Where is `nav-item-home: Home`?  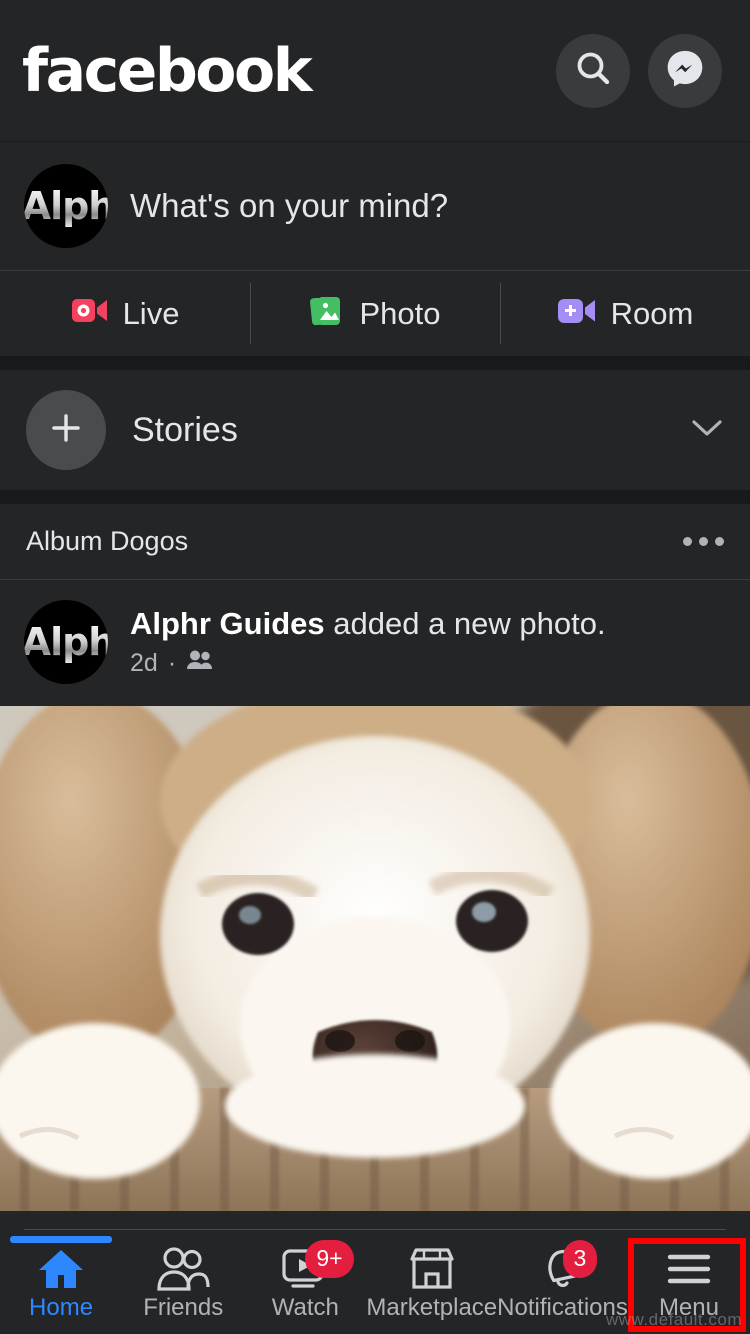
nav-item-home: Home is located at coordinates (61, 1285).